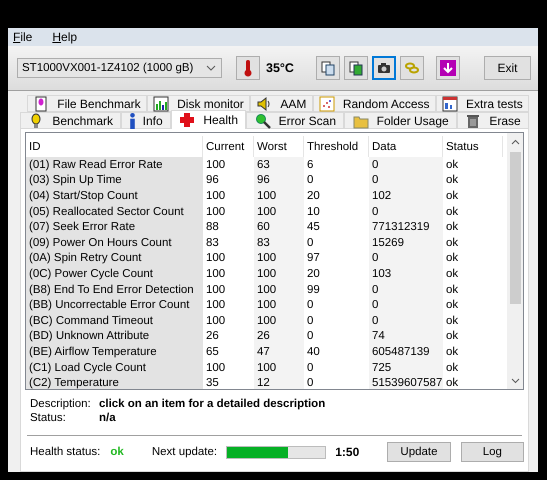 The width and height of the screenshot is (547, 480). Describe the element at coordinates (114, 290) in the screenshot. I see `table-cell: (B8) End To End Error Detection` at that location.